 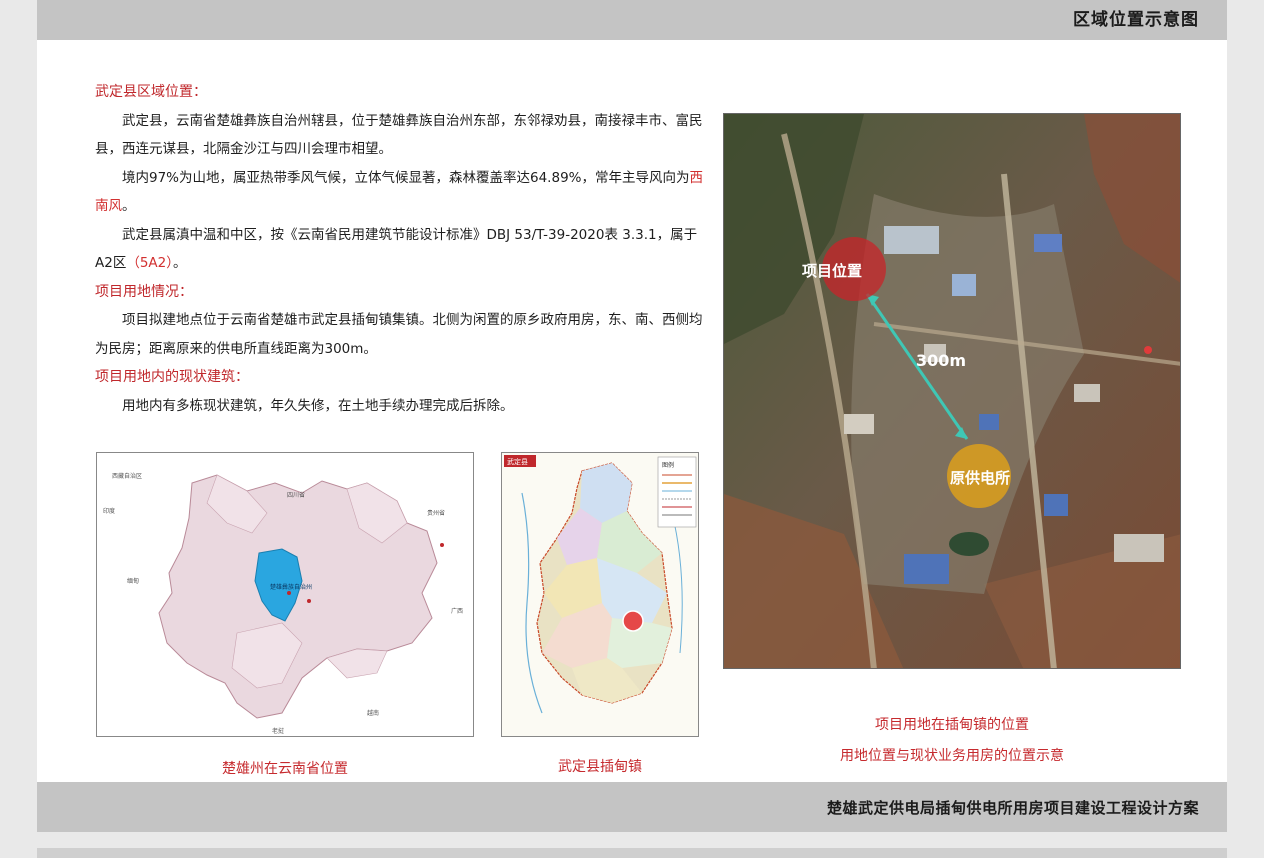 What do you see at coordinates (436, 513) in the screenshot?
I see `svg-text: 贵州省` at bounding box center [436, 513].